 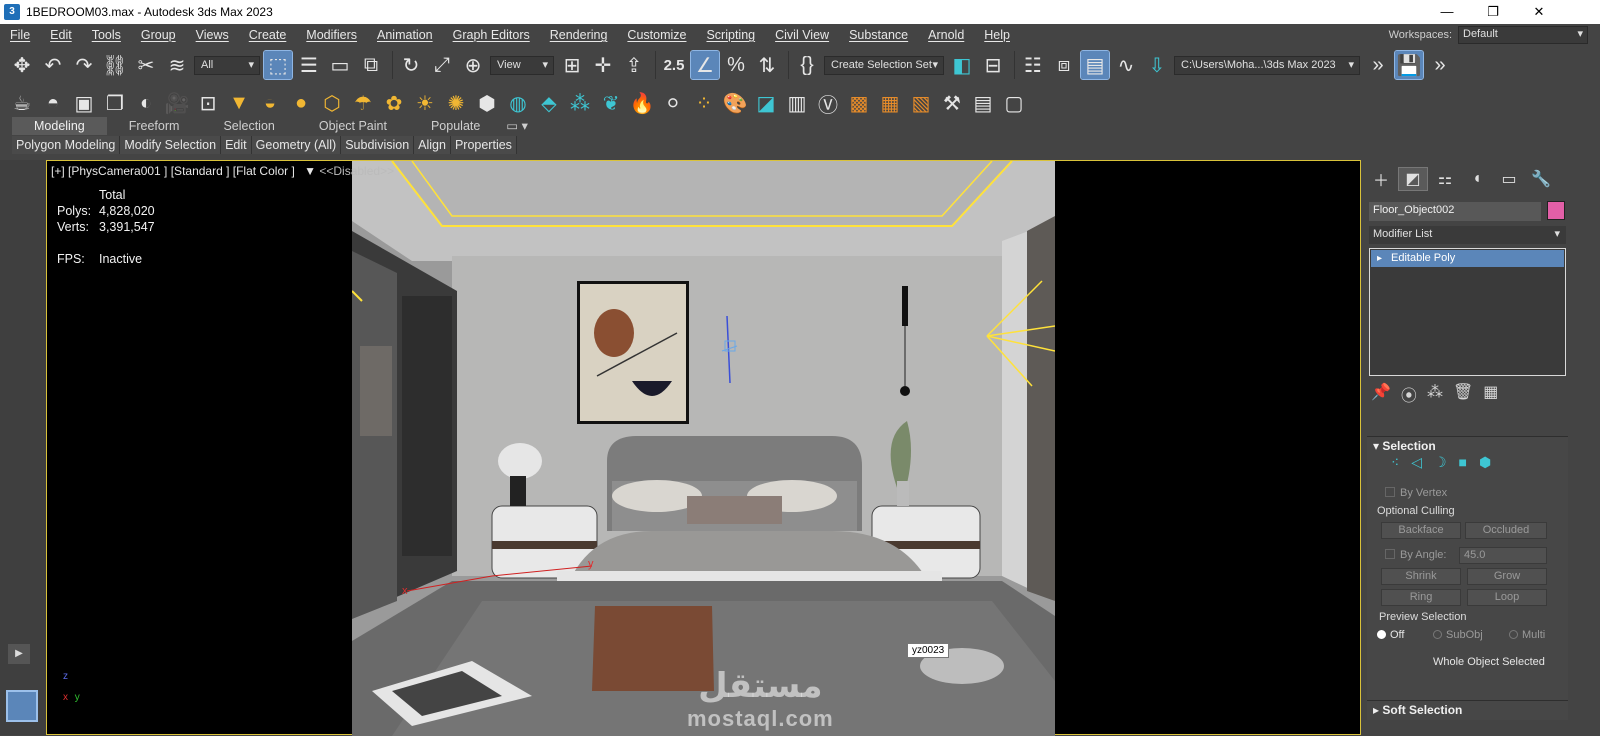 What do you see at coordinates (828, 103) in the screenshot?
I see `vray-icon: Ⓥ` at bounding box center [828, 103].